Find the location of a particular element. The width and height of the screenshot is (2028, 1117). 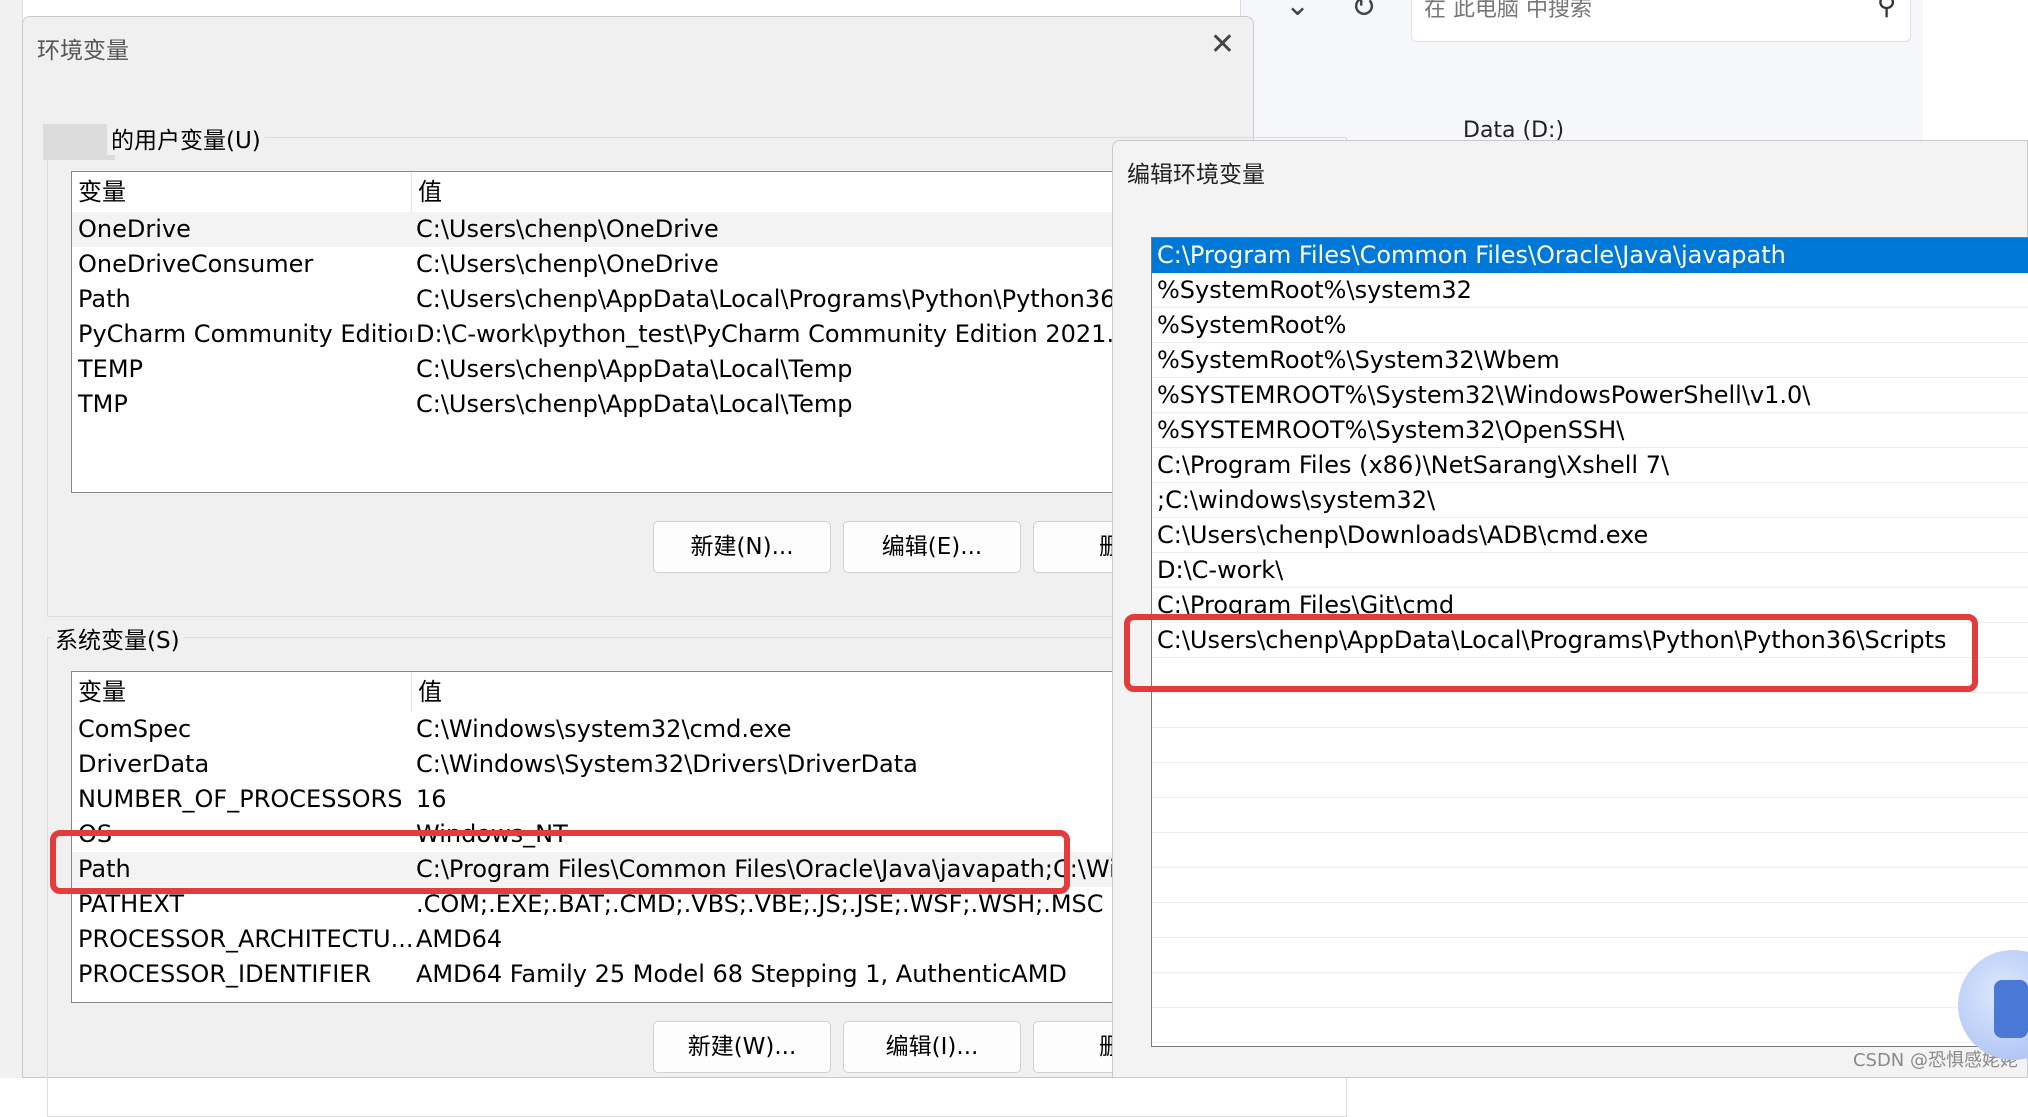

chevron-down-icon: ⌄ is located at coordinates (1297, 11).